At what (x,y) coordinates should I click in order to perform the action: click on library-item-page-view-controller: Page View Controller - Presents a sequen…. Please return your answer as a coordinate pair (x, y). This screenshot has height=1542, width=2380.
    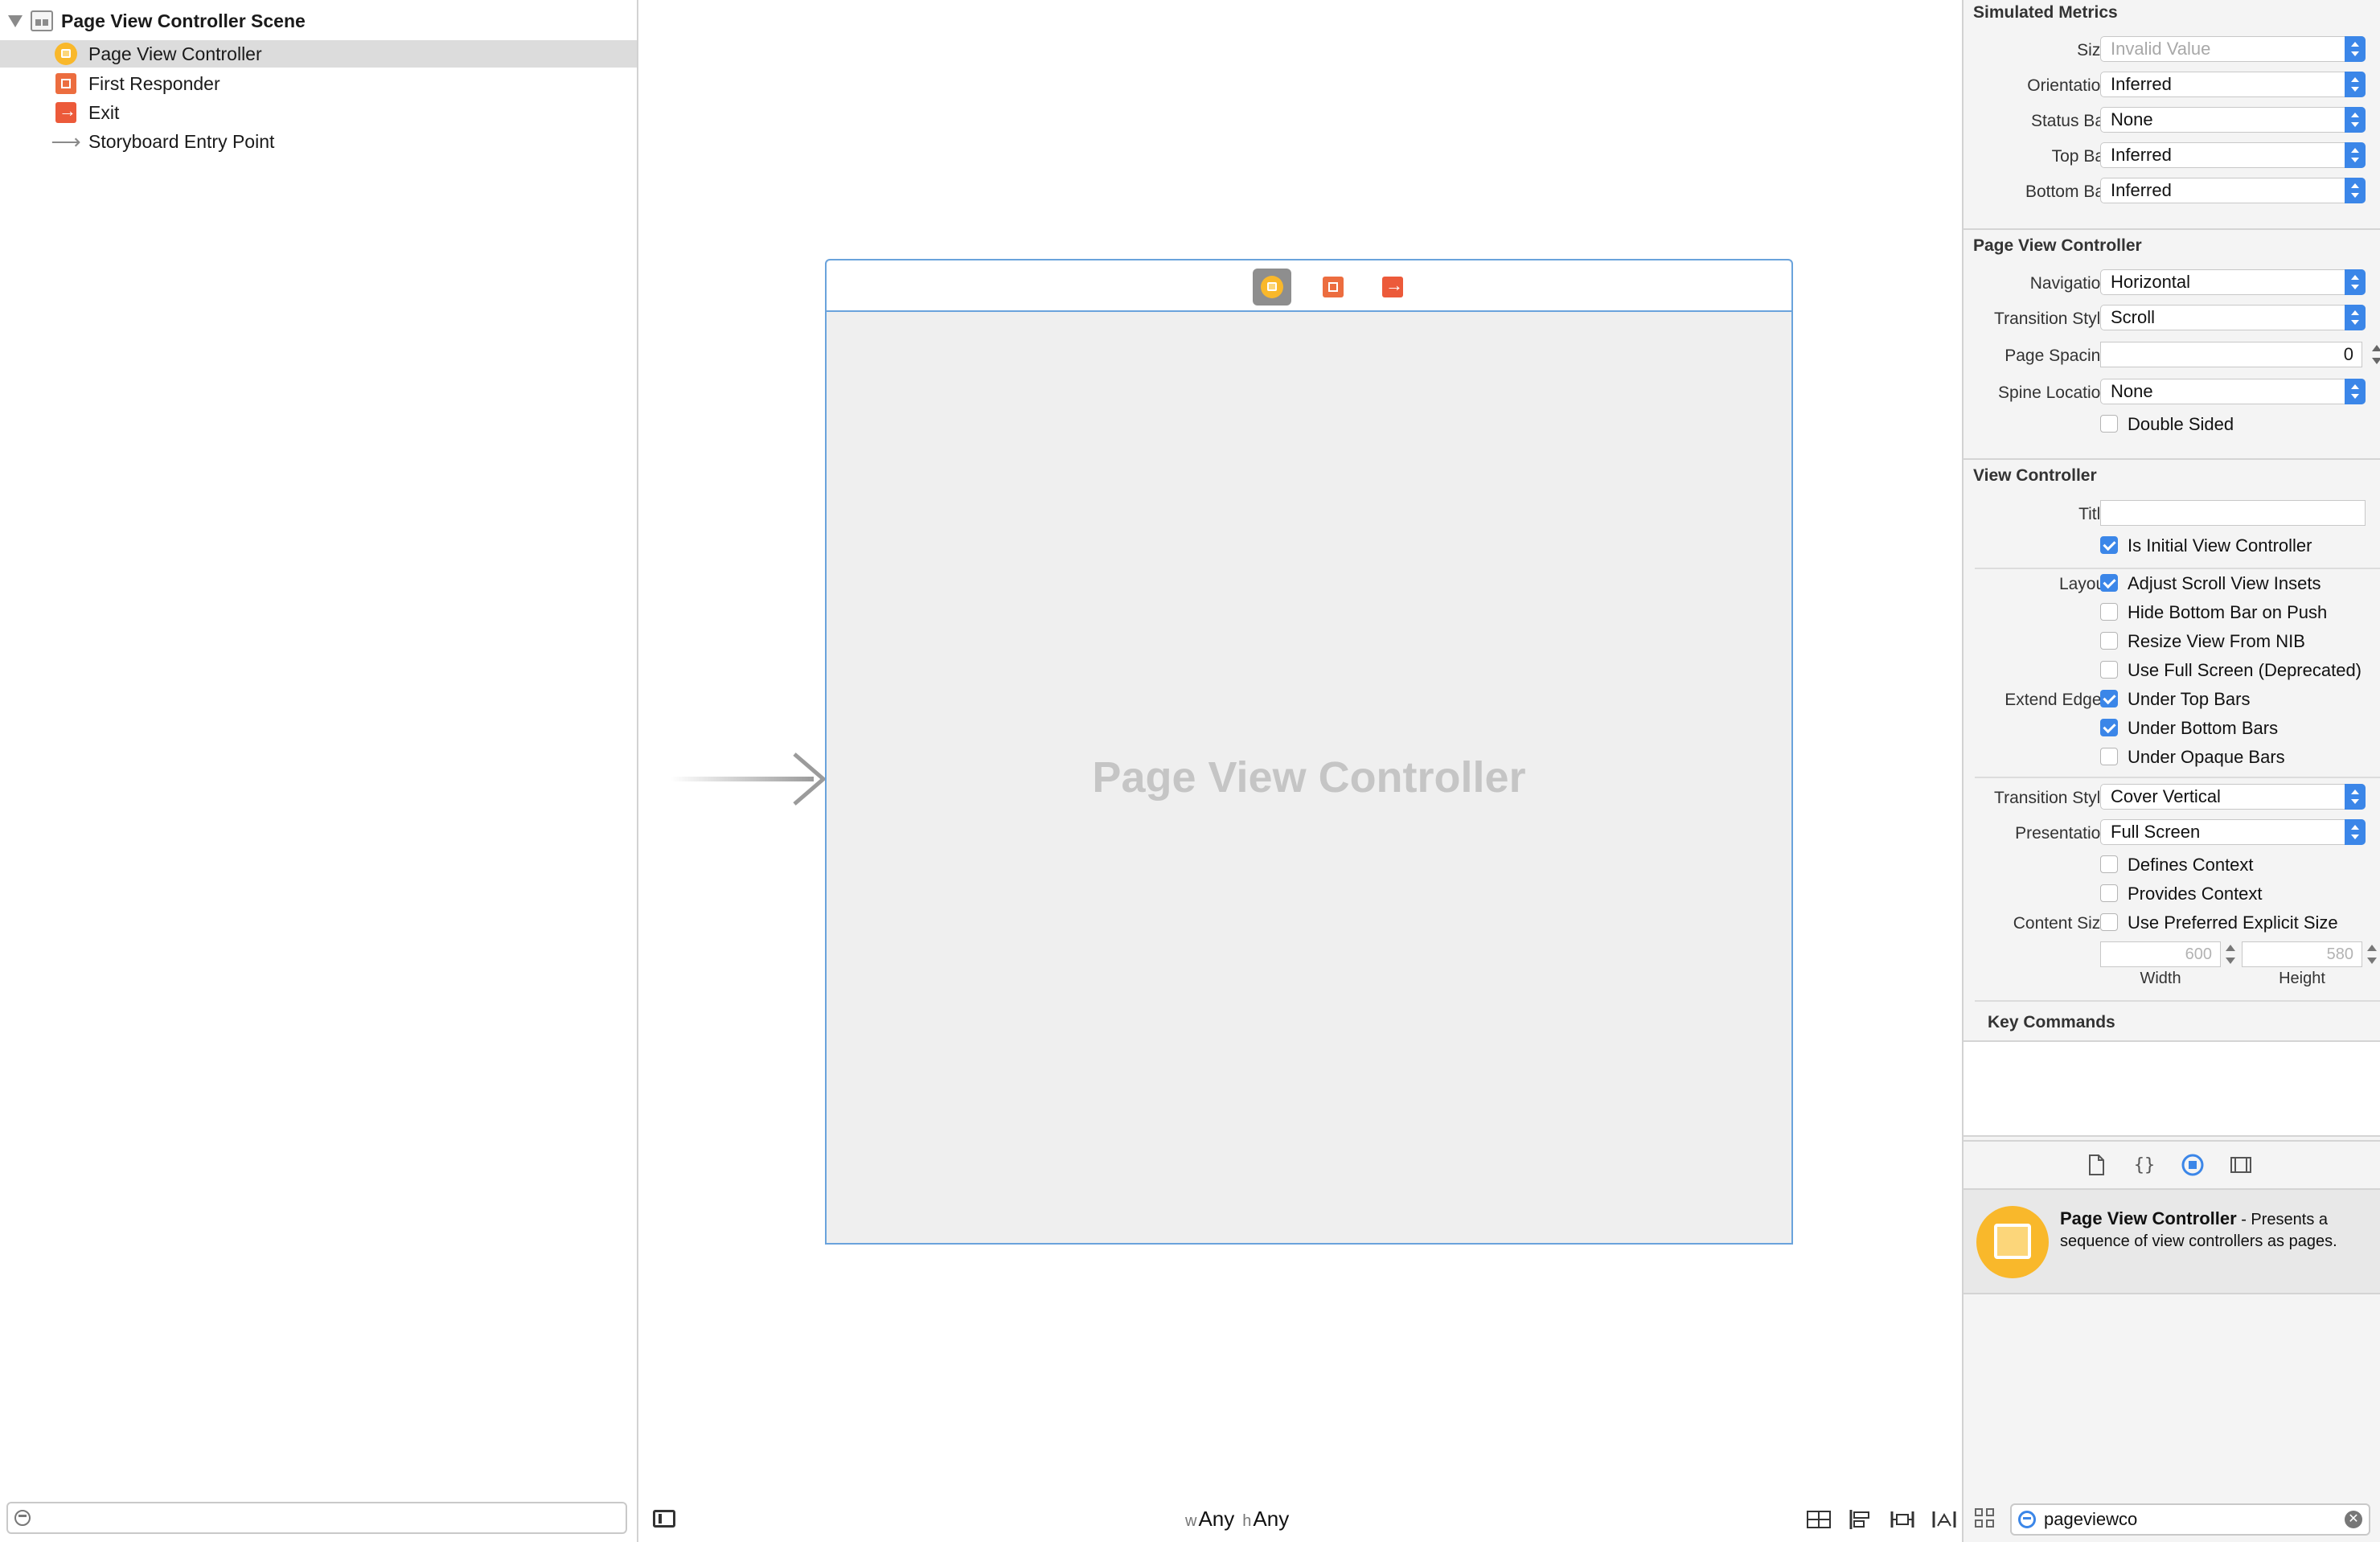
    Looking at the image, I should click on (2172, 1241).